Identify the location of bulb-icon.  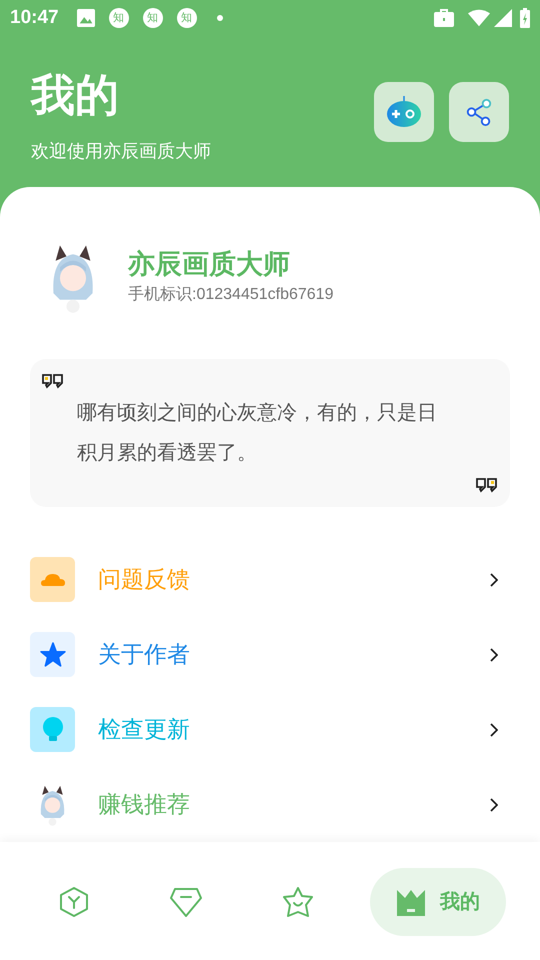
(52, 729).